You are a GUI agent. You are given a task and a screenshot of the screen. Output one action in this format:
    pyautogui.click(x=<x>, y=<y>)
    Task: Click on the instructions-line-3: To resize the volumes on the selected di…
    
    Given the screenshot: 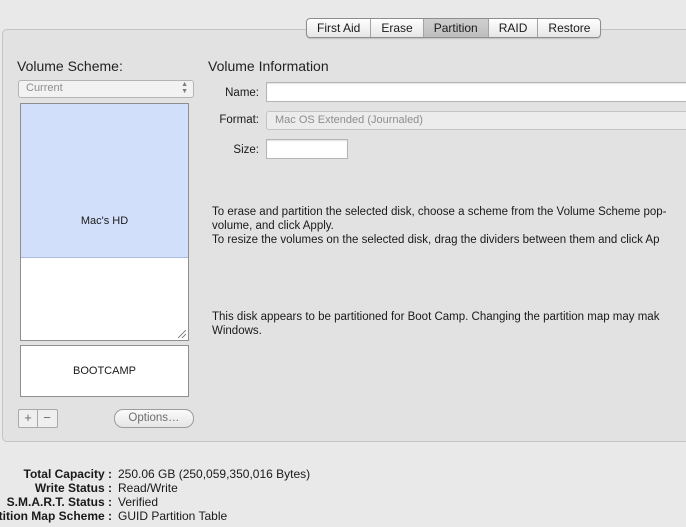 What is the action you would take?
    pyautogui.click(x=436, y=240)
    